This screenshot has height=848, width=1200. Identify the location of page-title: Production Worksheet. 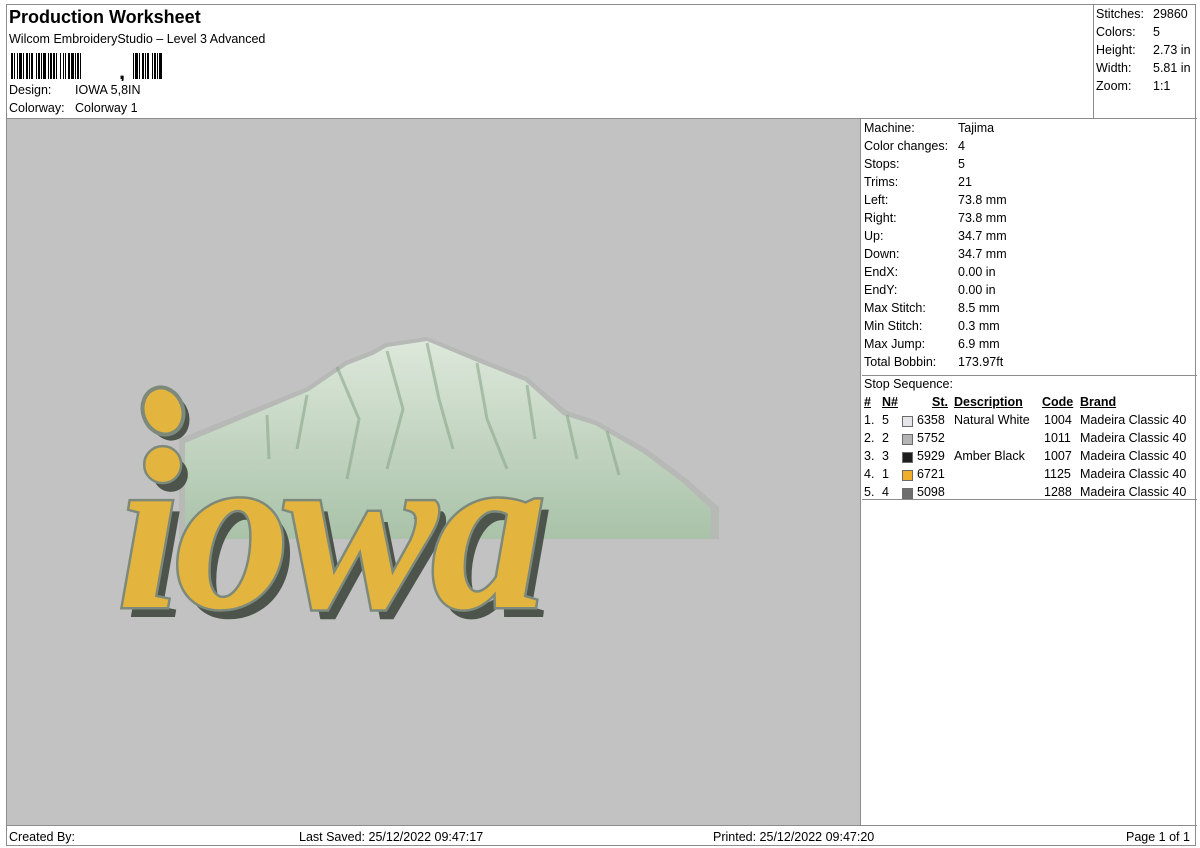
(105, 17).